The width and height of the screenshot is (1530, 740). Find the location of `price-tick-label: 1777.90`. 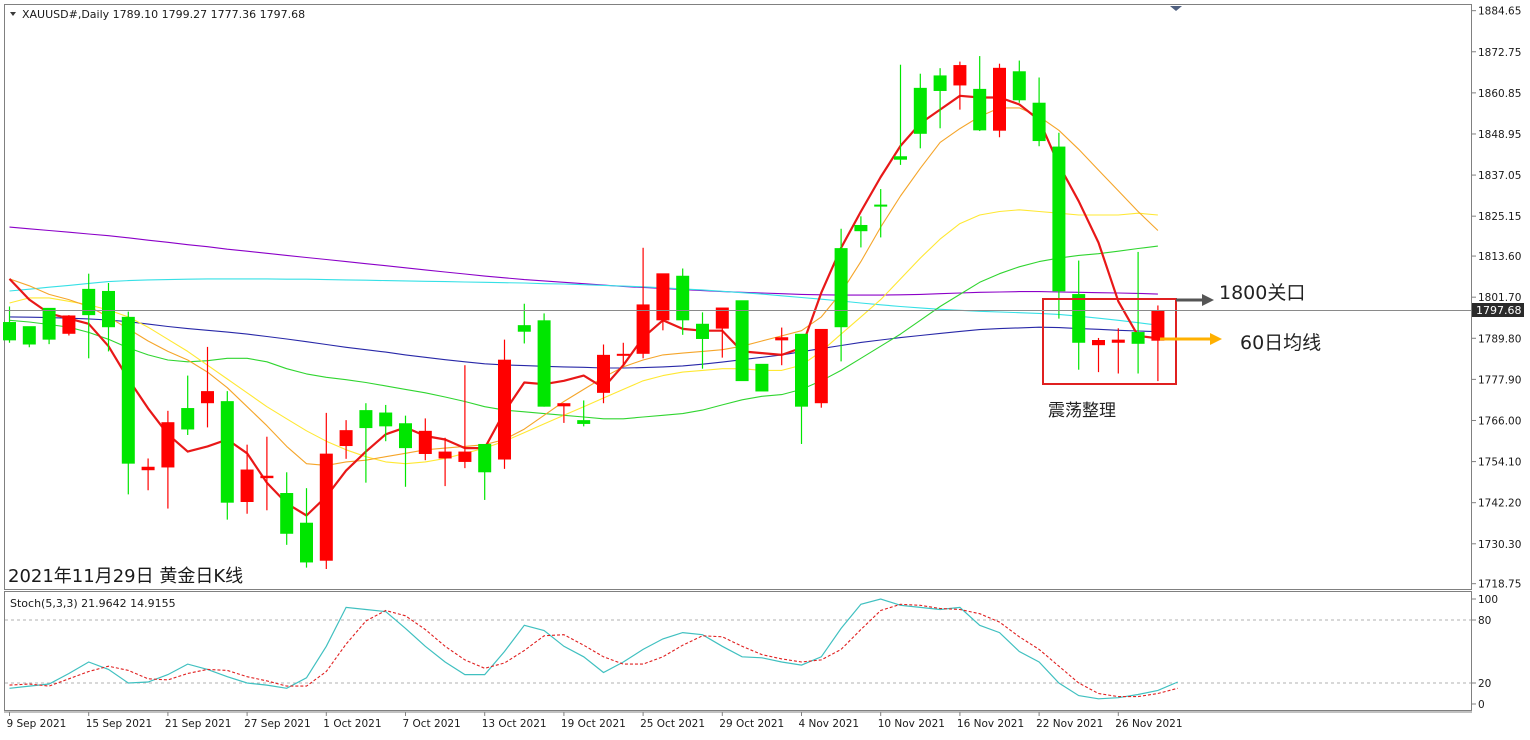

price-tick-label: 1777.90 is located at coordinates (1499, 380).